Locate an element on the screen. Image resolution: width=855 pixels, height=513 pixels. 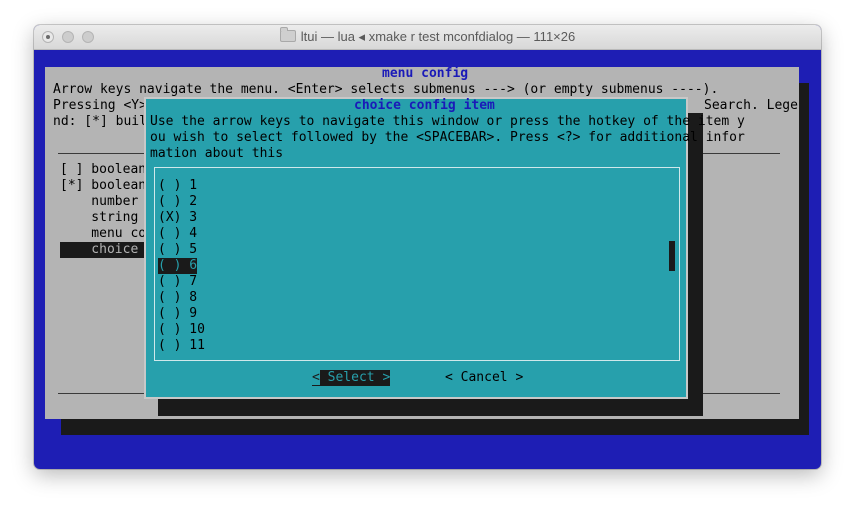
folder-icon is located at coordinates (287, 34).